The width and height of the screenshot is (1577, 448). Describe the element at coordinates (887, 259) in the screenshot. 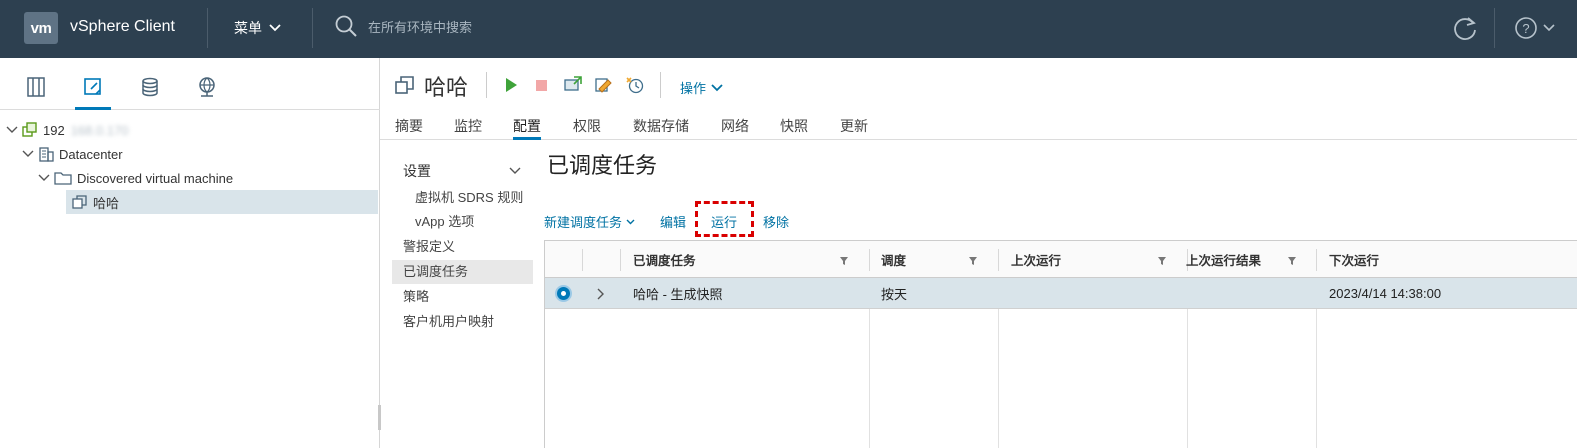

I see `column-header-schedule: 调度` at that location.